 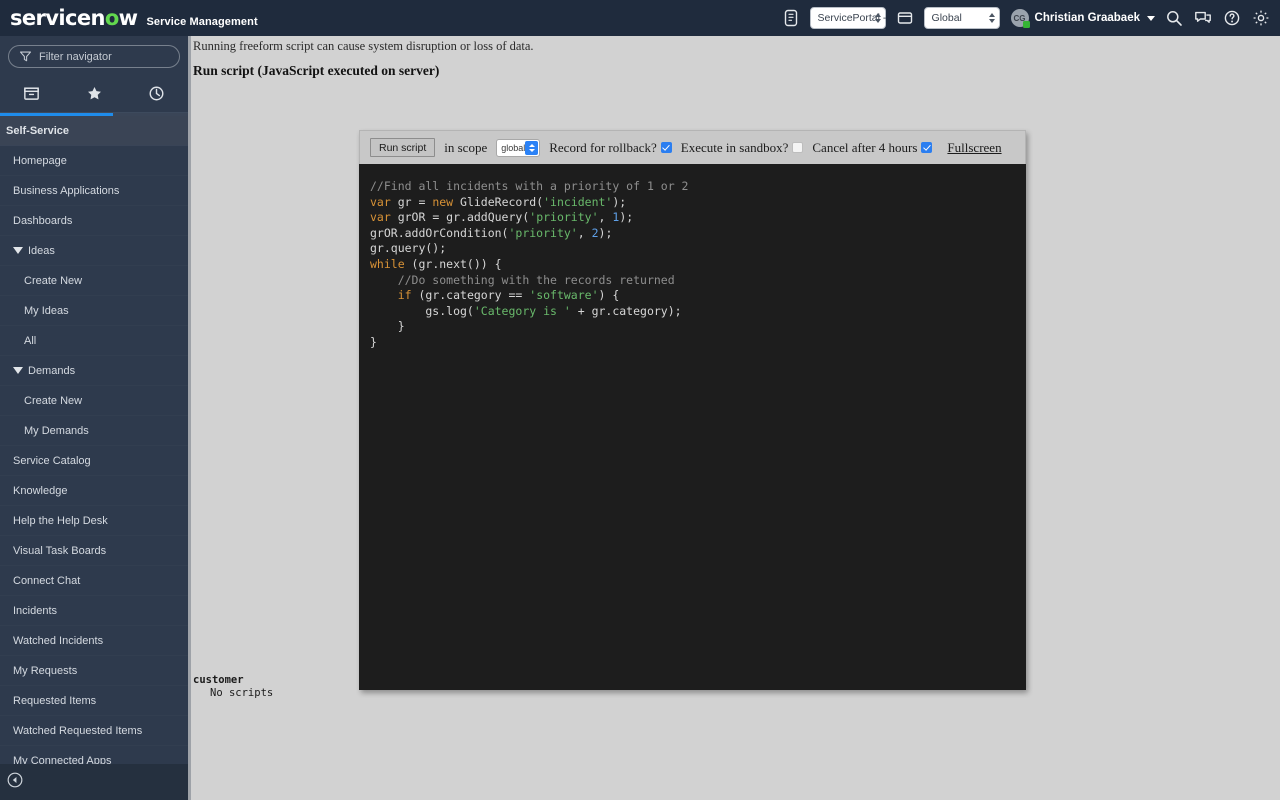 What do you see at coordinates (404, 295) in the screenshot?
I see `code-token: if` at bounding box center [404, 295].